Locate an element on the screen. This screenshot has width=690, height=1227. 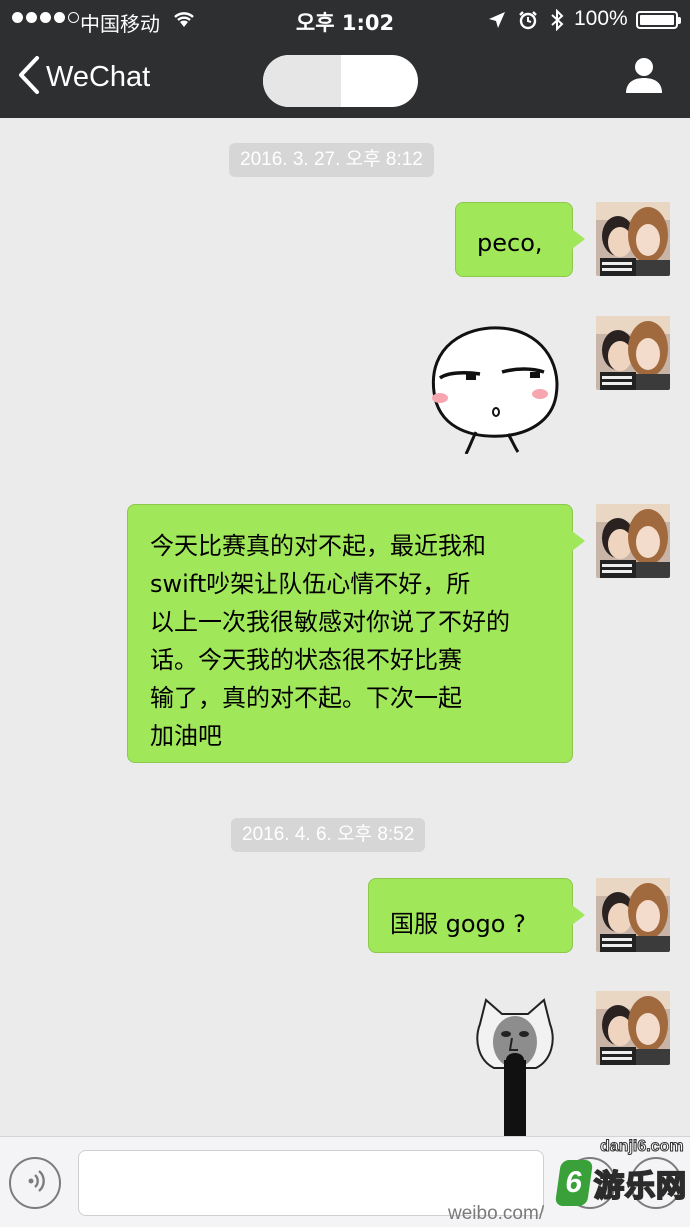
message-line: 加油吧 is located at coordinates (186, 736).